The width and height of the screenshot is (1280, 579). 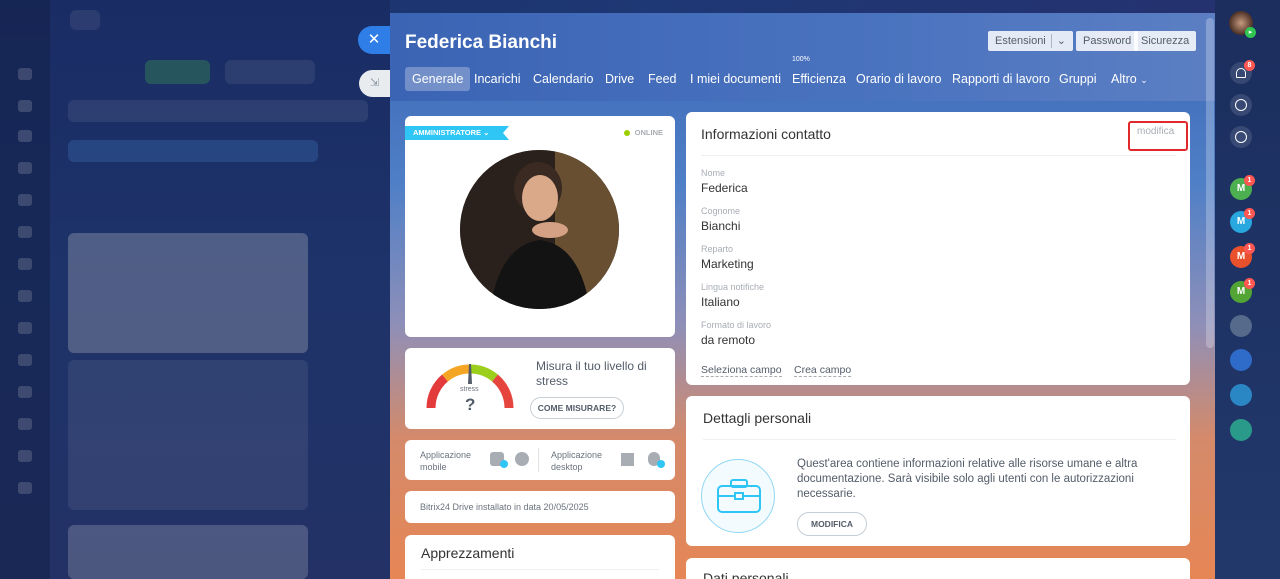 I want to click on field-label: Nome, so click(x=713, y=173).